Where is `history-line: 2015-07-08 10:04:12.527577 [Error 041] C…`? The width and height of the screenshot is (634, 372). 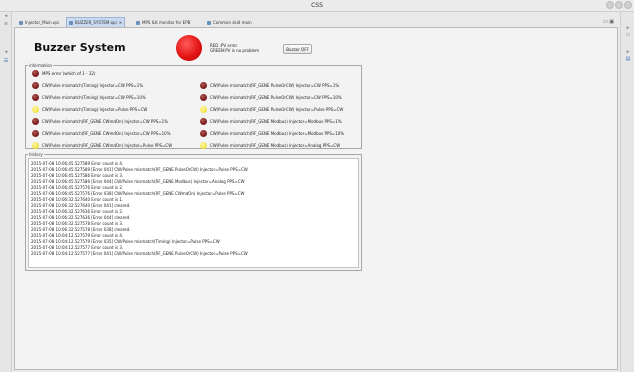 history-line: 2015-07-08 10:04:12.527577 [Error 041] C… is located at coordinates (139, 253).